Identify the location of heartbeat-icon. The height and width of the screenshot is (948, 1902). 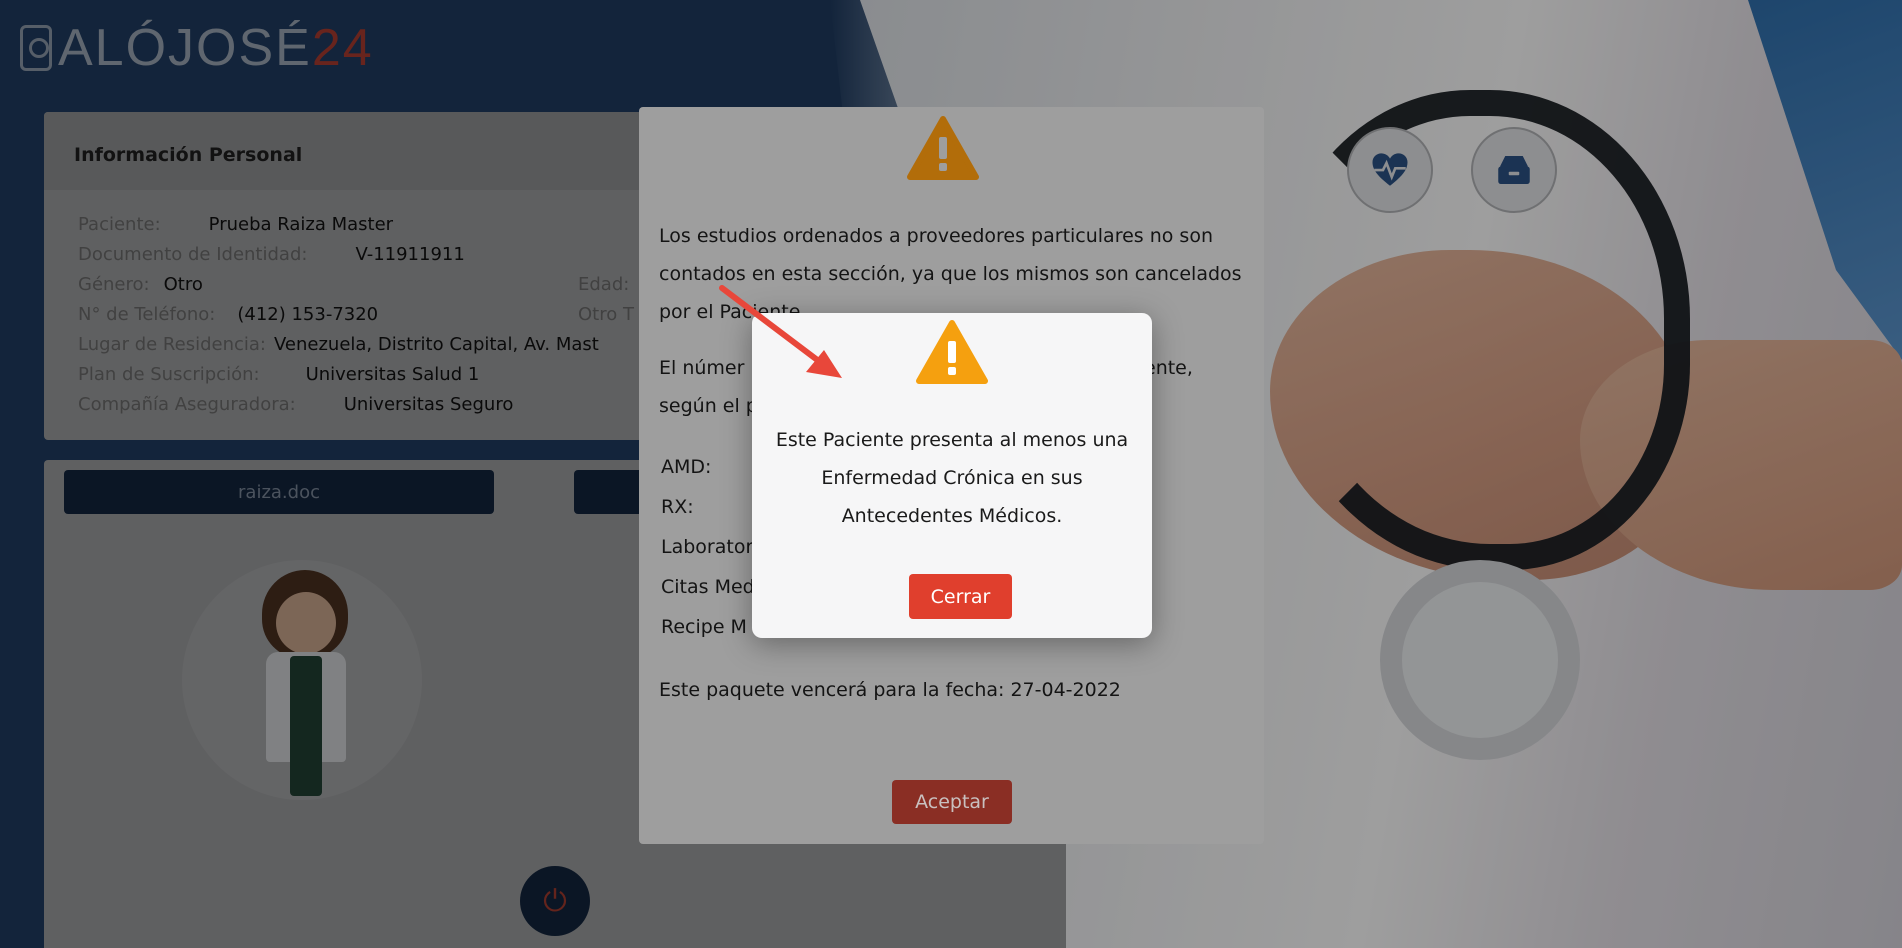
(1390, 169).